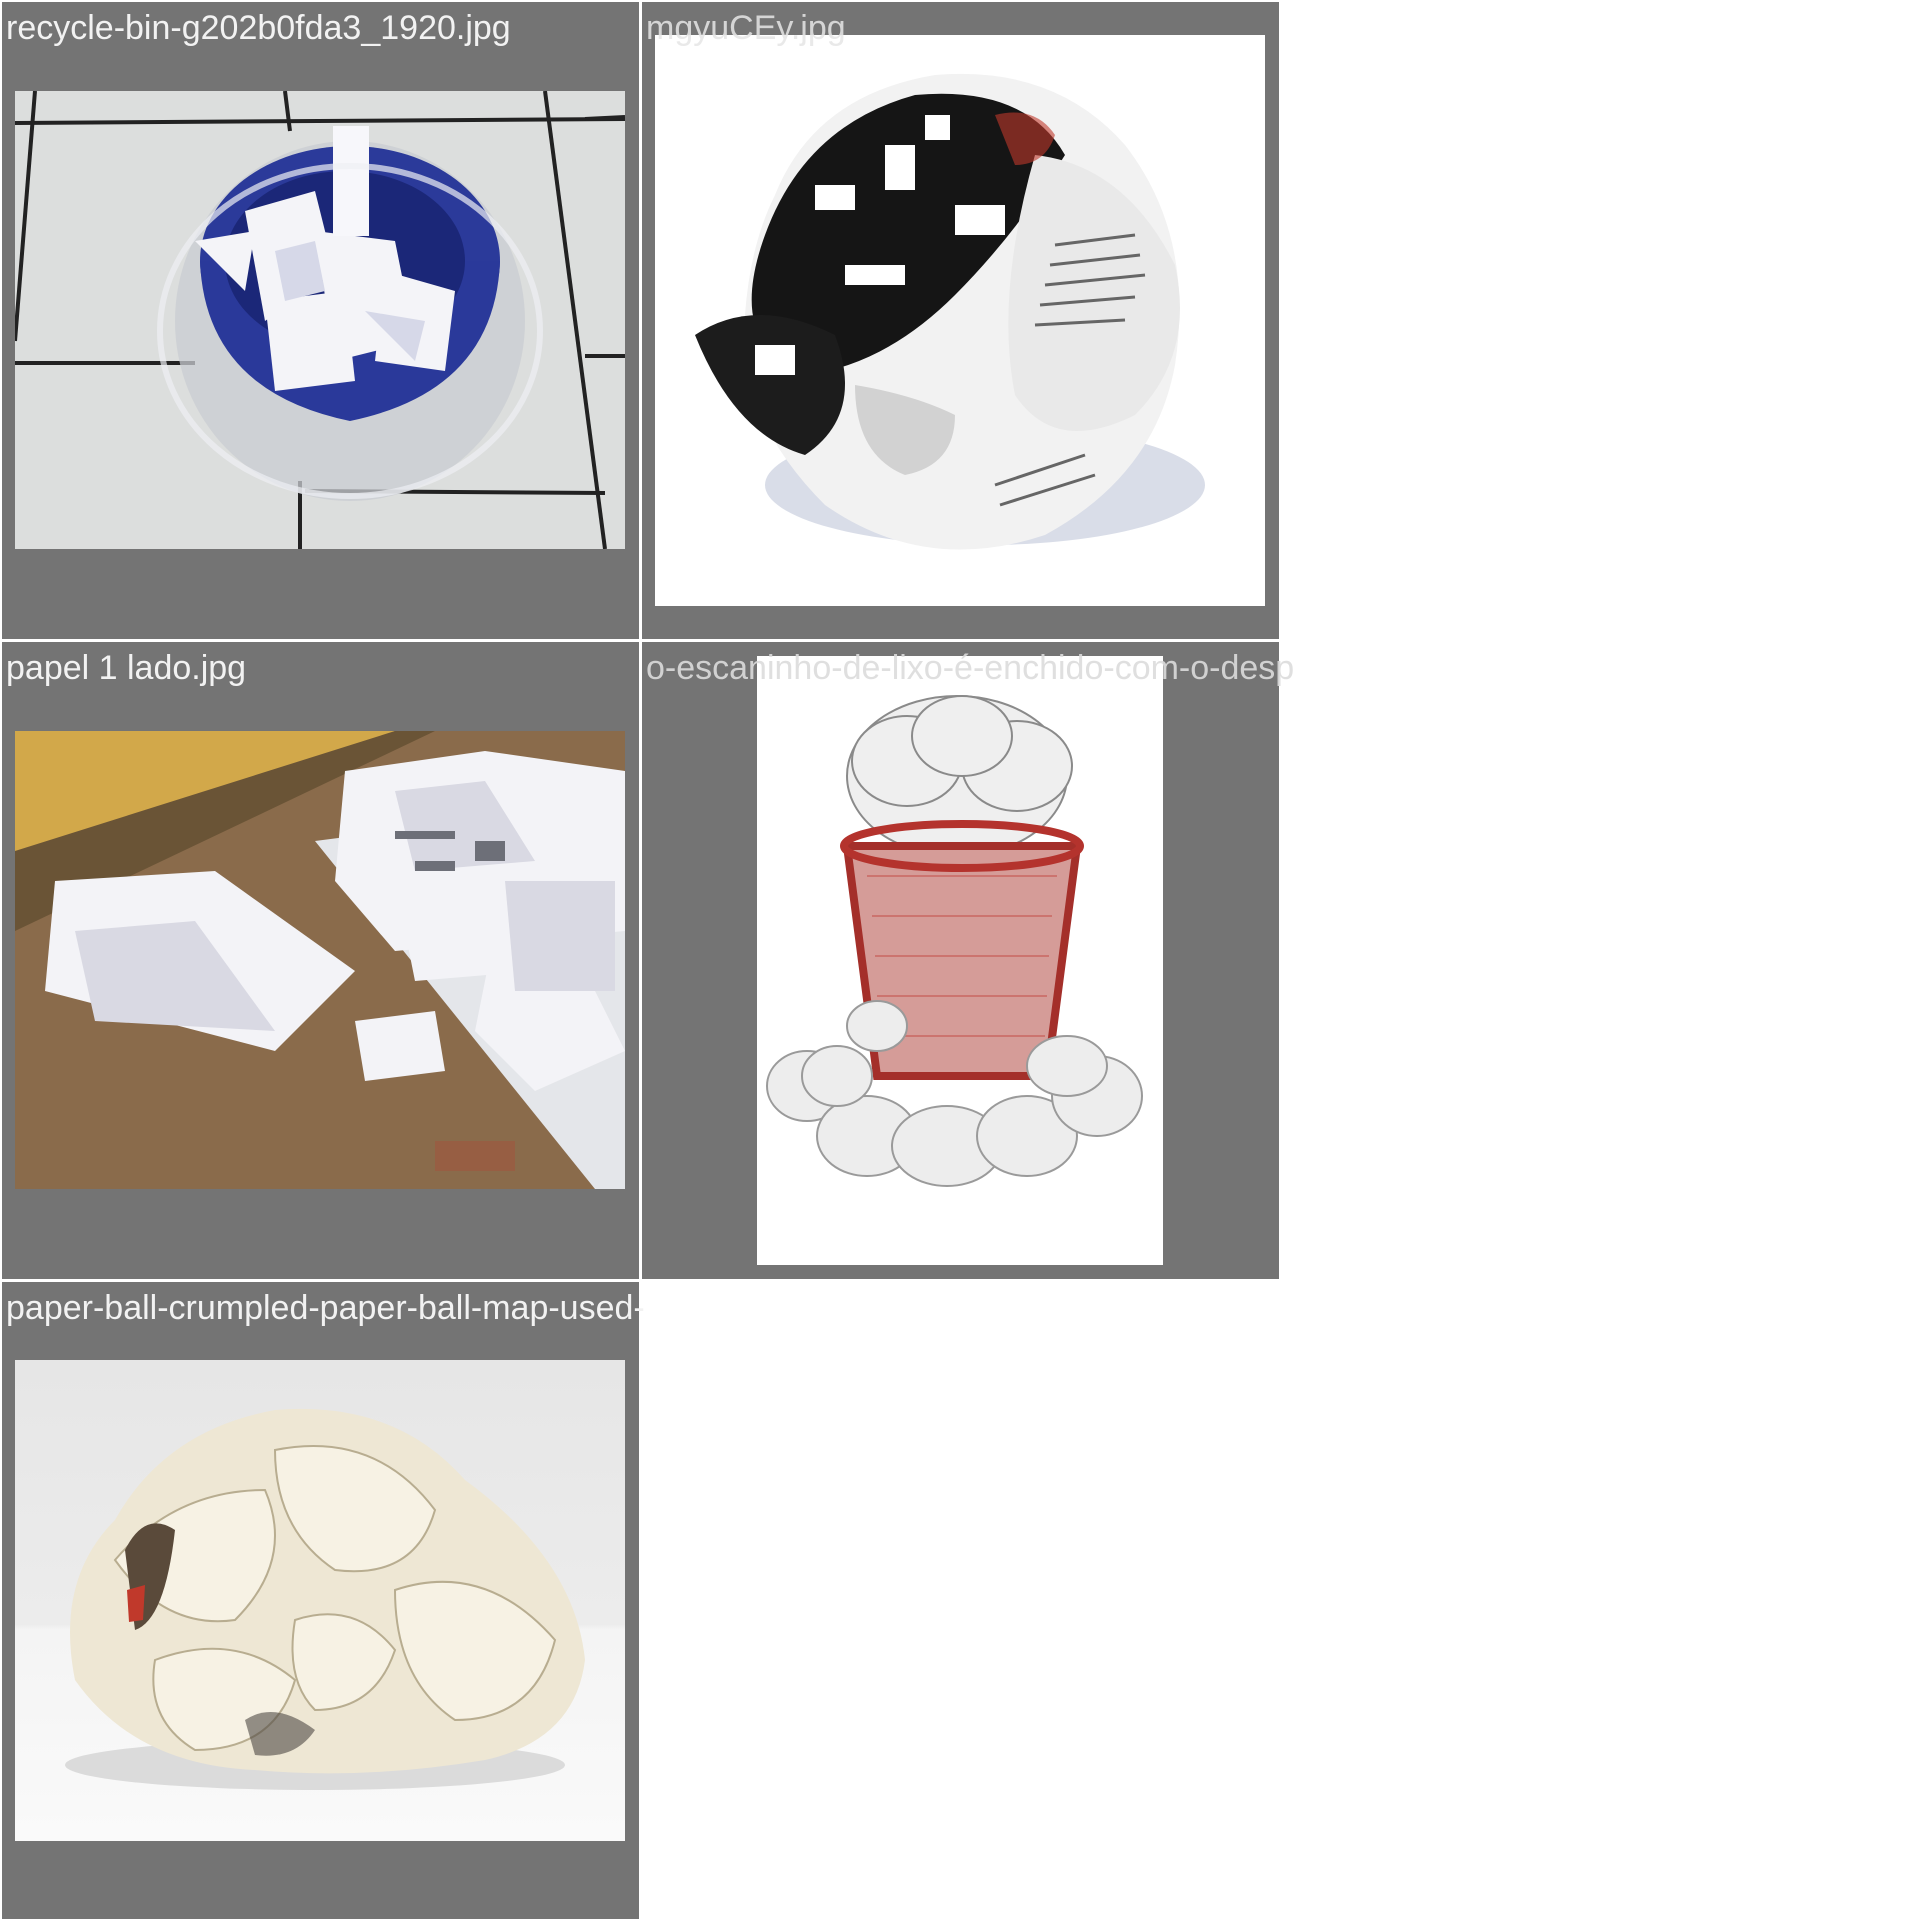 Image resolution: width=1920 pixels, height=1920 pixels. I want to click on tile-filename: o-escaninho-de-lixo-é-enchido-com-o-desp, so click(970, 668).